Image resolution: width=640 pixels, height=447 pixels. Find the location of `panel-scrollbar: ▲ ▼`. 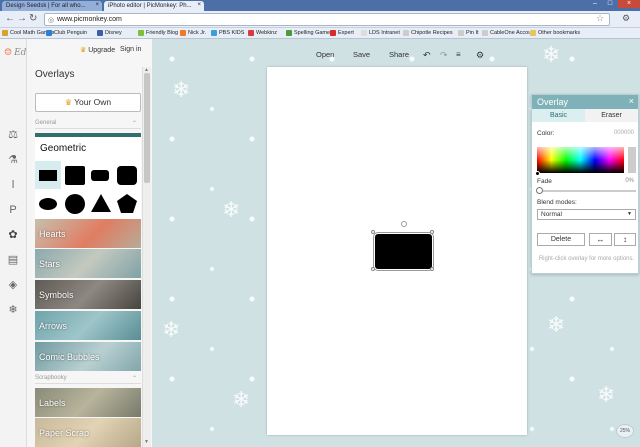

panel-scrollbar: ▲ ▼ is located at coordinates (146, 257).